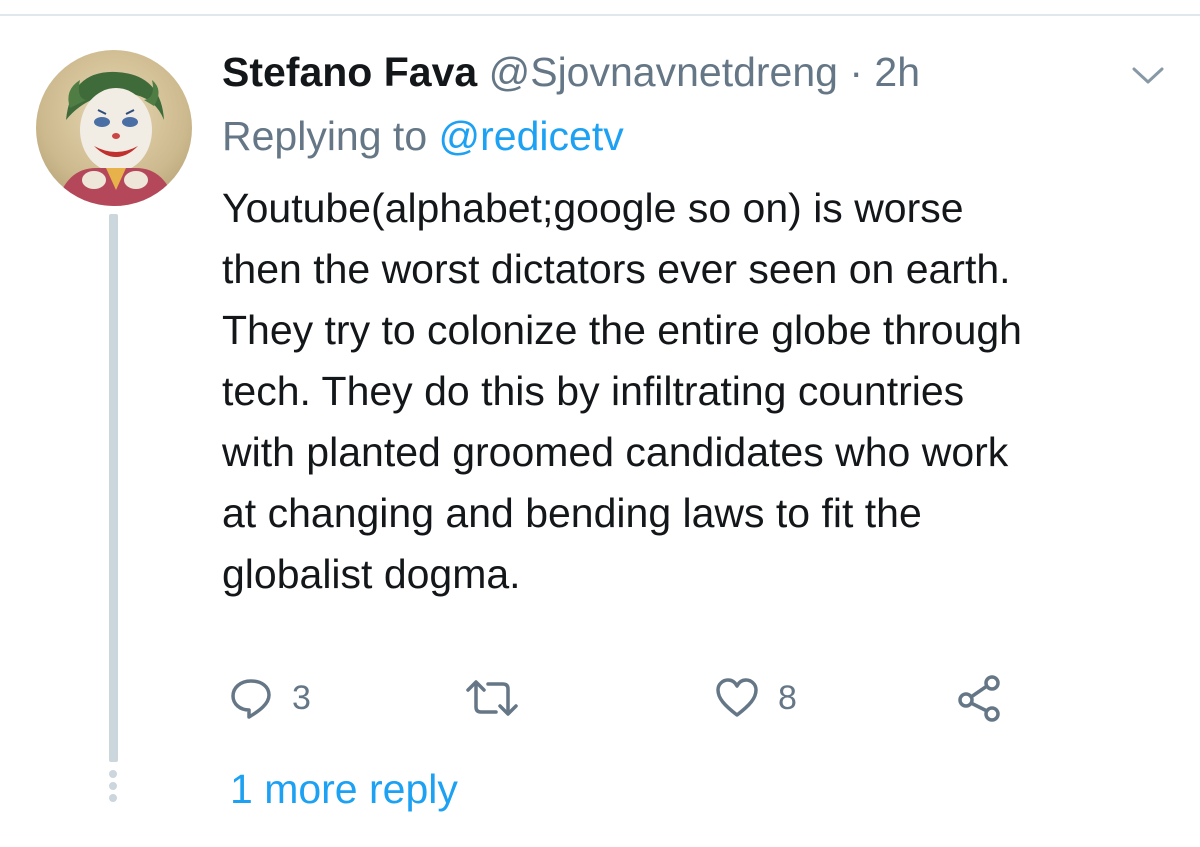  What do you see at coordinates (492, 698) in the screenshot?
I see `retweet-icon` at bounding box center [492, 698].